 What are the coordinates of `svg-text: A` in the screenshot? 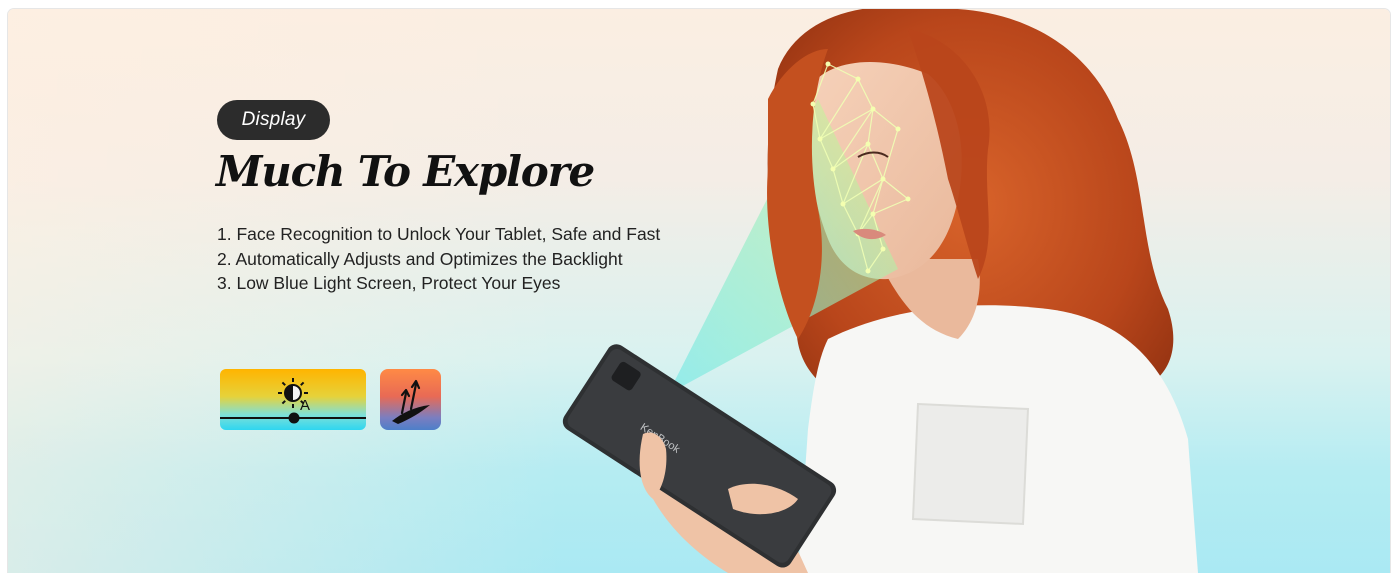 It's located at (305, 405).